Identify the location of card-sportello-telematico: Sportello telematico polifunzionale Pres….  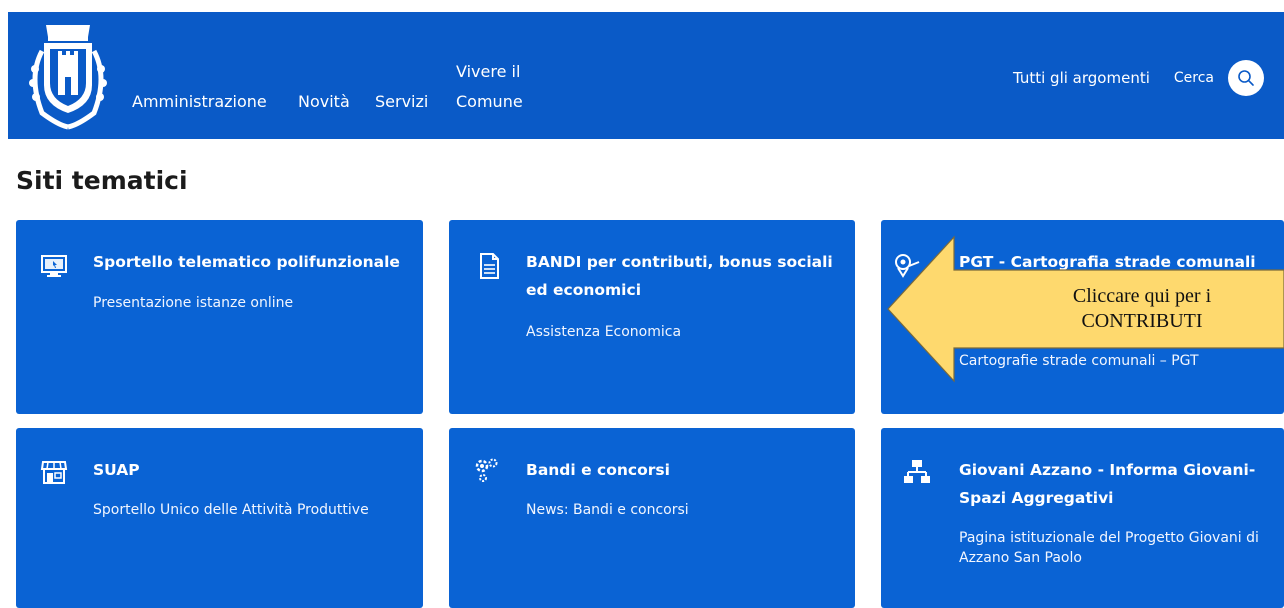
(219, 317).